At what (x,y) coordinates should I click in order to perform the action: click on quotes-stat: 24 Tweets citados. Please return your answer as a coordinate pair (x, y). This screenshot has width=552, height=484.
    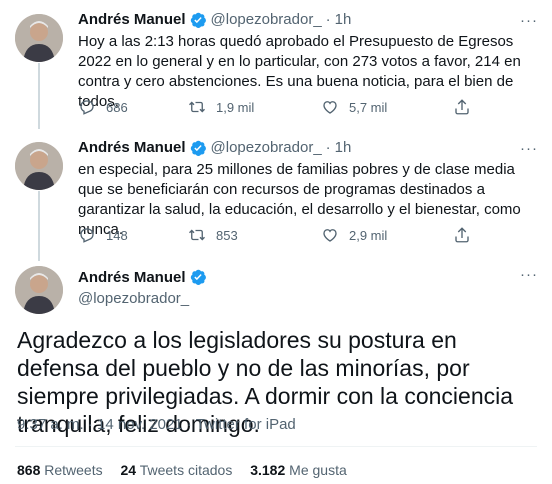
    Looking at the image, I should click on (177, 470).